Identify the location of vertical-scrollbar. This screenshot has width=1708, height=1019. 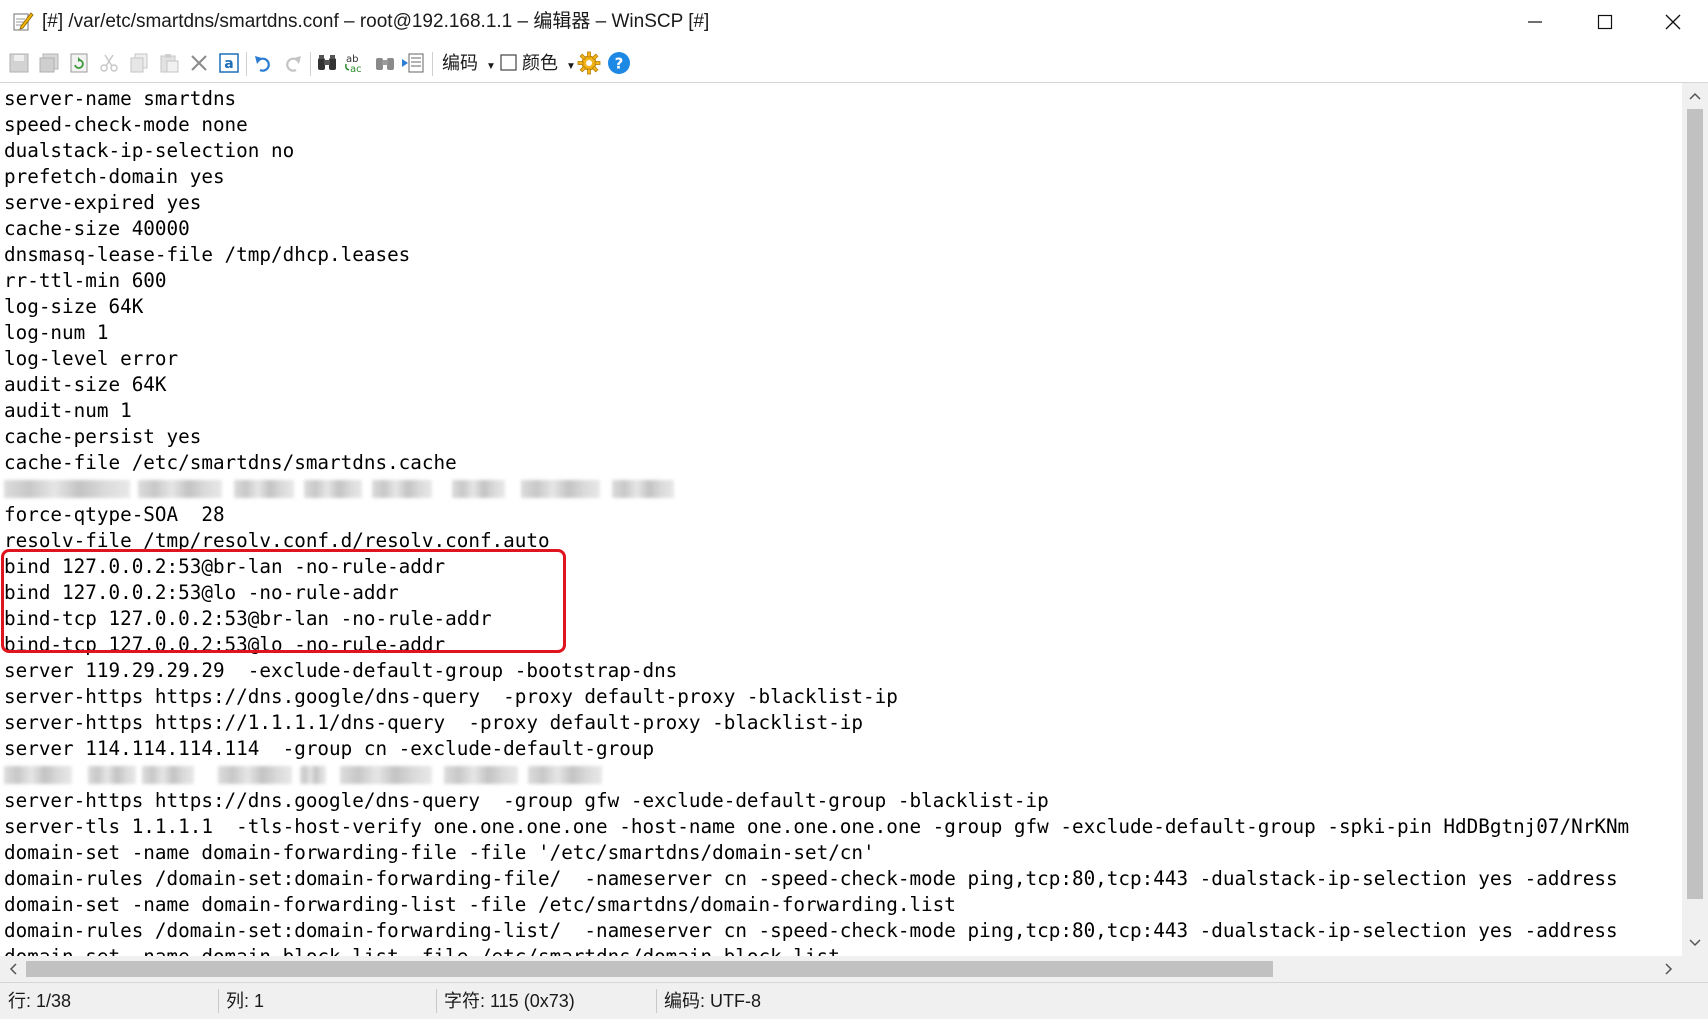
(1695, 519).